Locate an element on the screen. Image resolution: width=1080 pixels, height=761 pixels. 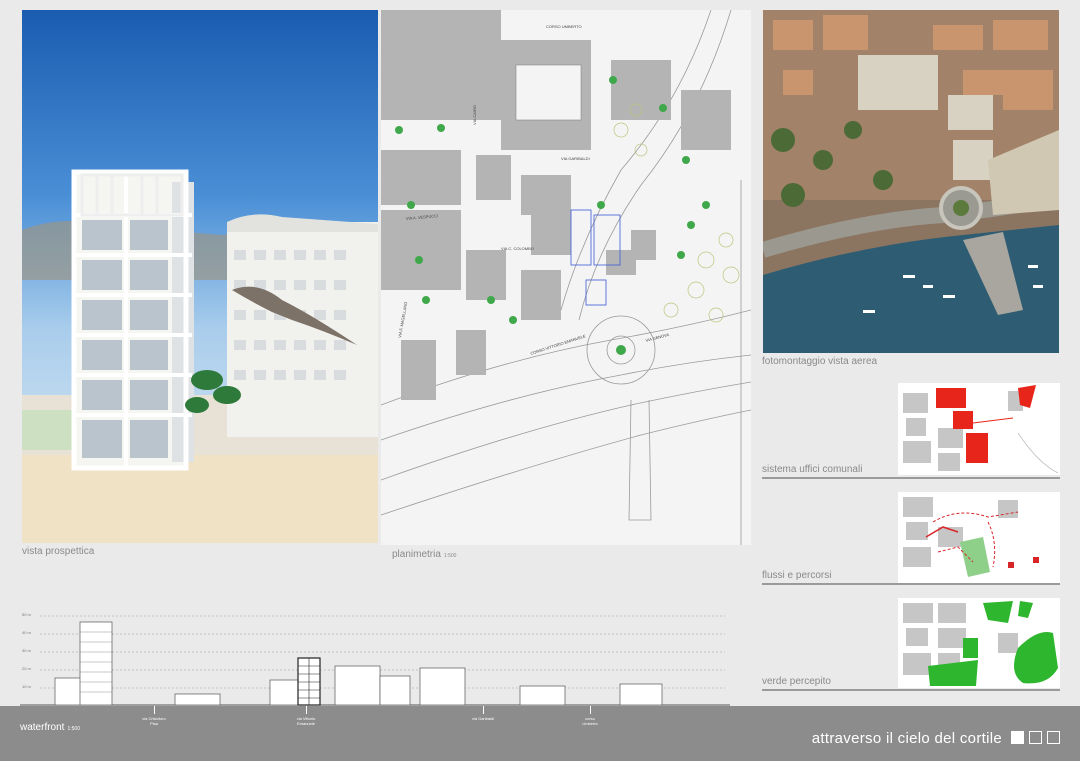
offices-diagram is located at coordinates (979, 429).